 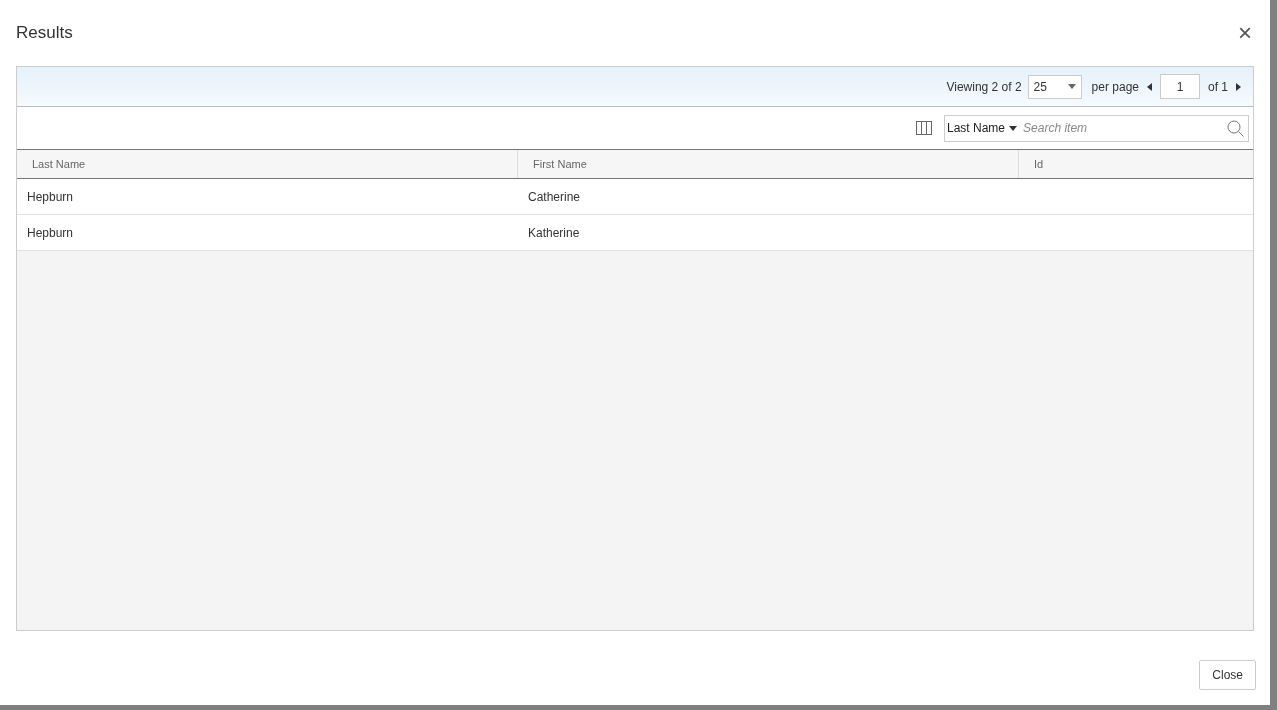 I want to click on dialog-title: Results, so click(x=44, y=33).